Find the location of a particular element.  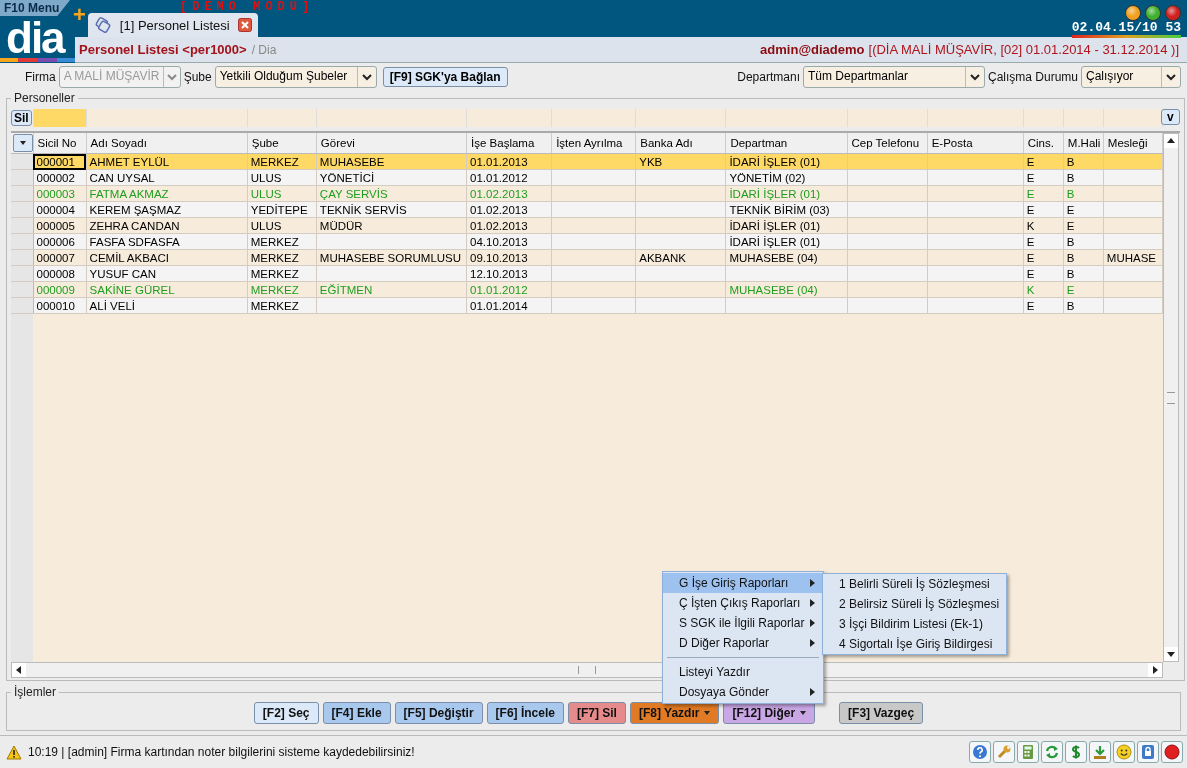

column-header: Cins. is located at coordinates (1043, 143).